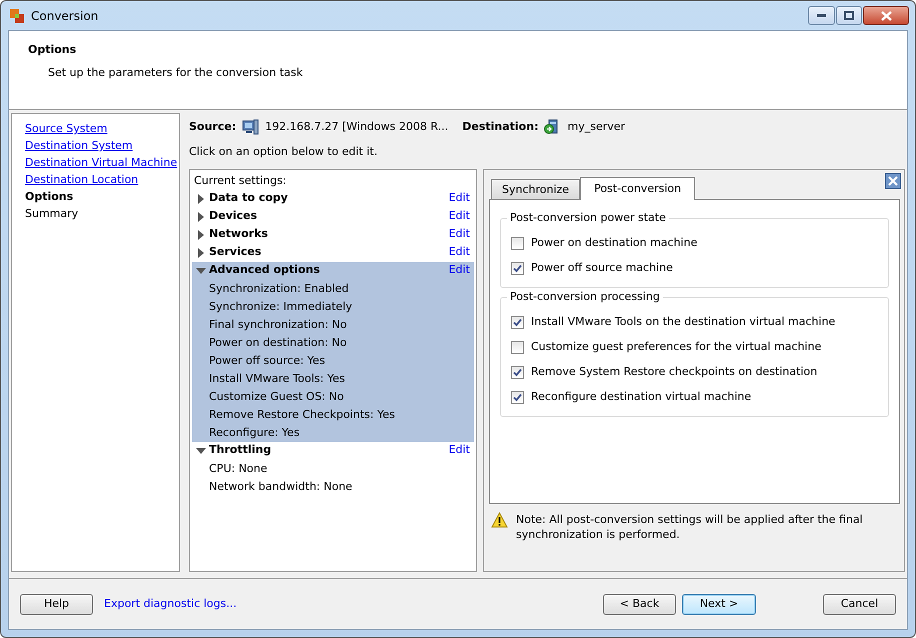 The image size is (916, 638). What do you see at coordinates (719, 604) in the screenshot?
I see `next-button: Next >` at bounding box center [719, 604].